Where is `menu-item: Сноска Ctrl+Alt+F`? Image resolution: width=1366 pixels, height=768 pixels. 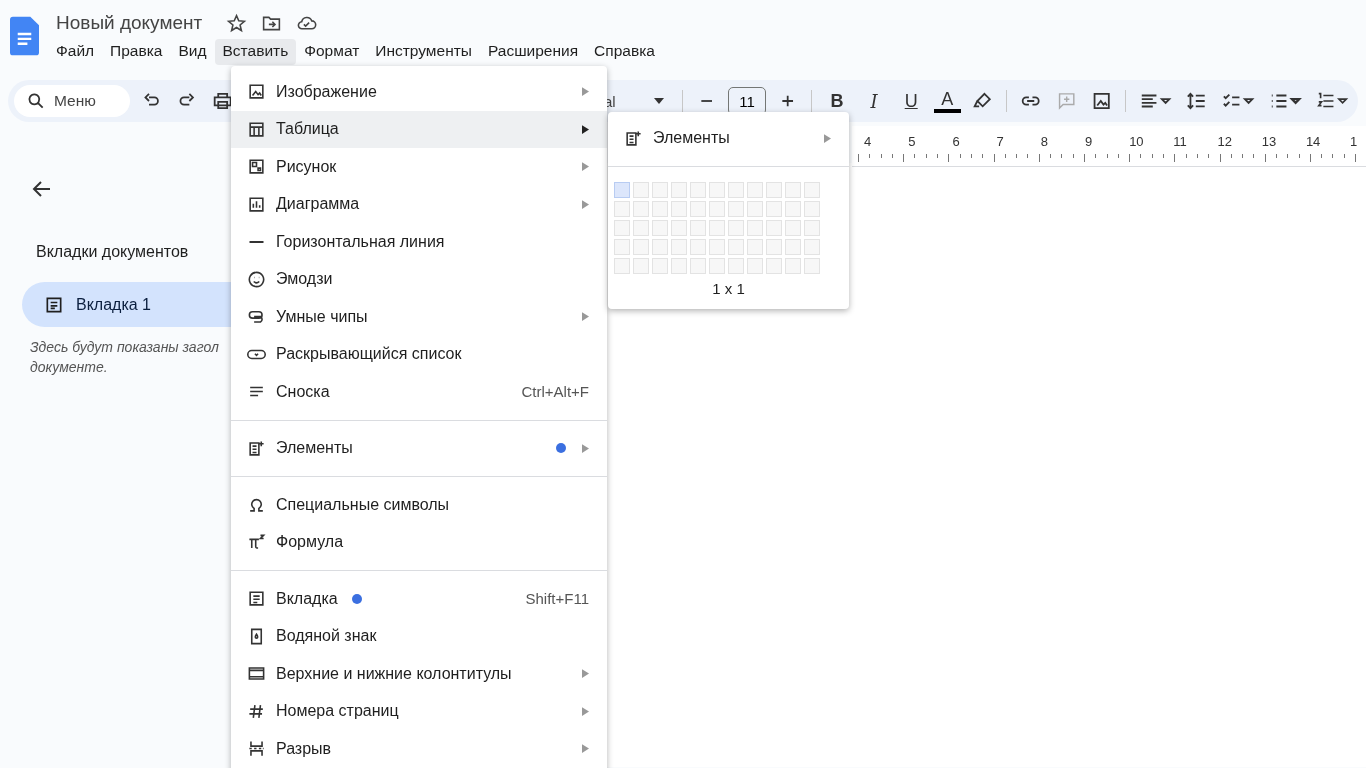
menu-item: Сноска Ctrl+Alt+F is located at coordinates (419, 392).